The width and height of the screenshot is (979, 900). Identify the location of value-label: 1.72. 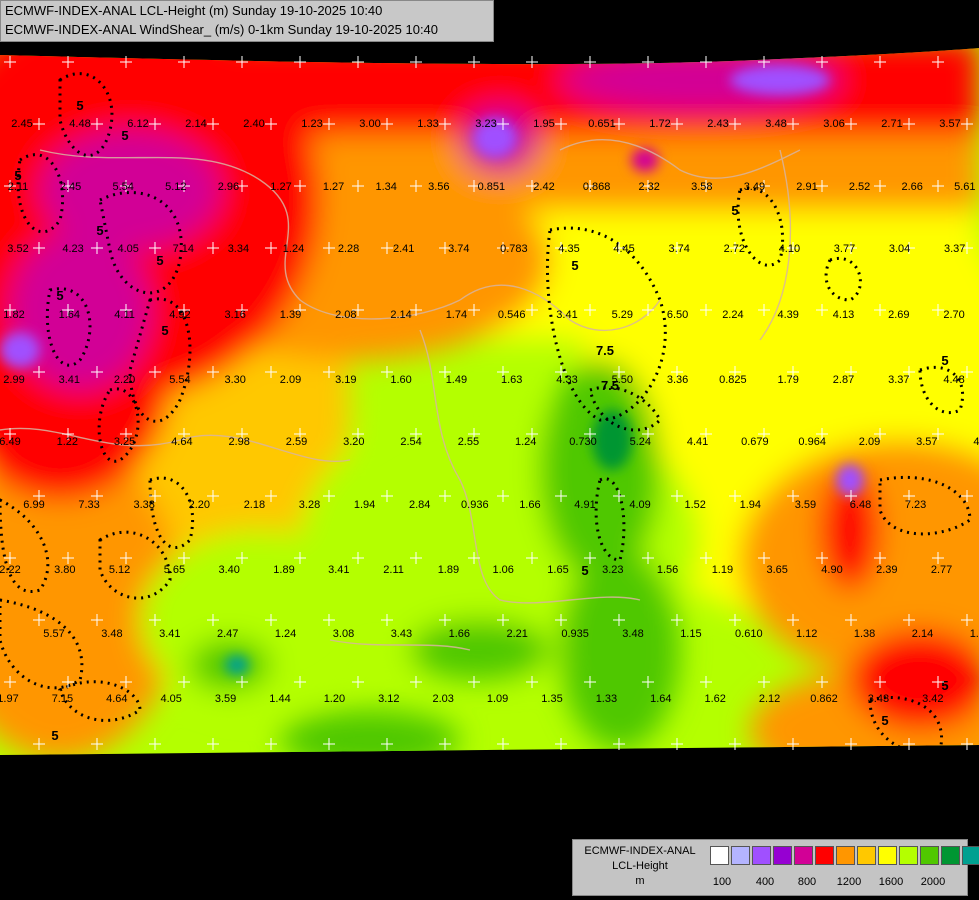
(659, 124).